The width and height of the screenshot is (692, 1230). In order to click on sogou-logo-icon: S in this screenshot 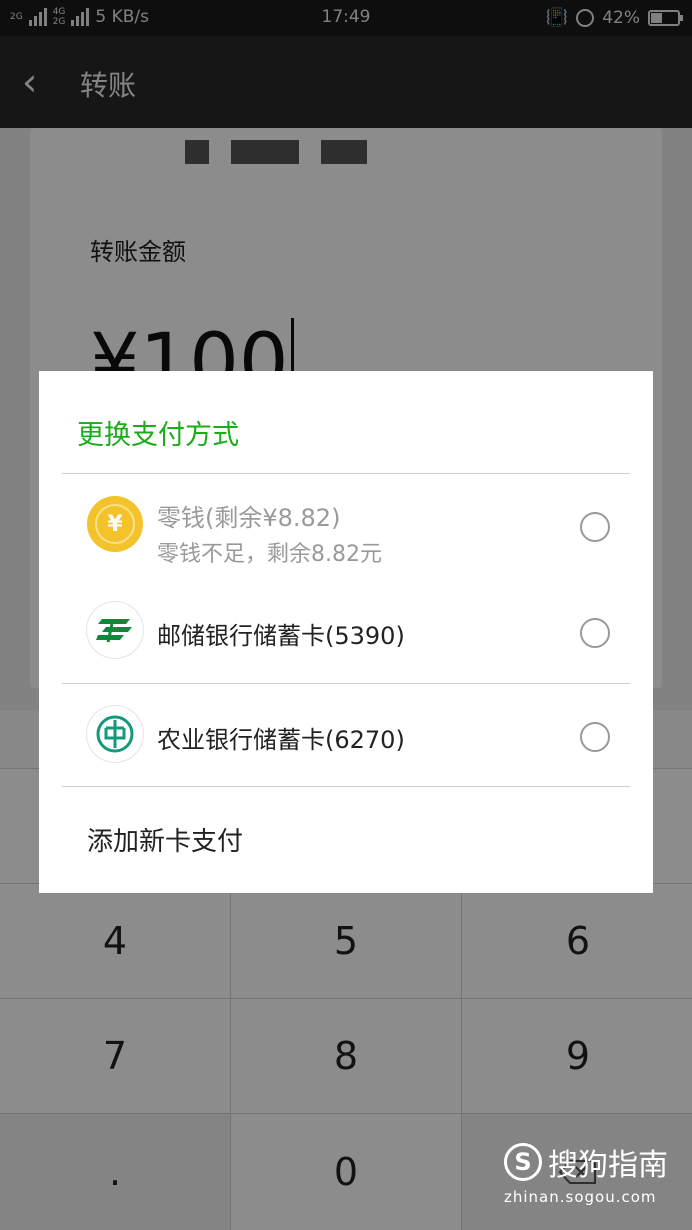, I will do `click(523, 1162)`.